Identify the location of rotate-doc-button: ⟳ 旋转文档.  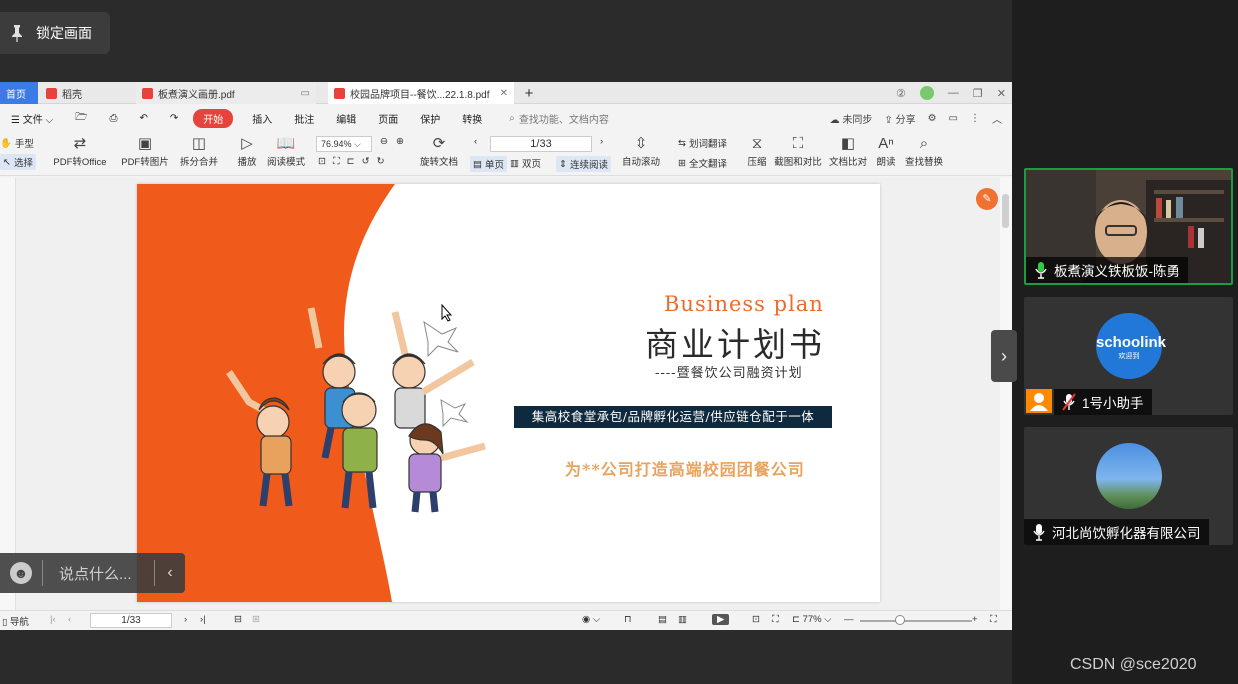
(439, 151).